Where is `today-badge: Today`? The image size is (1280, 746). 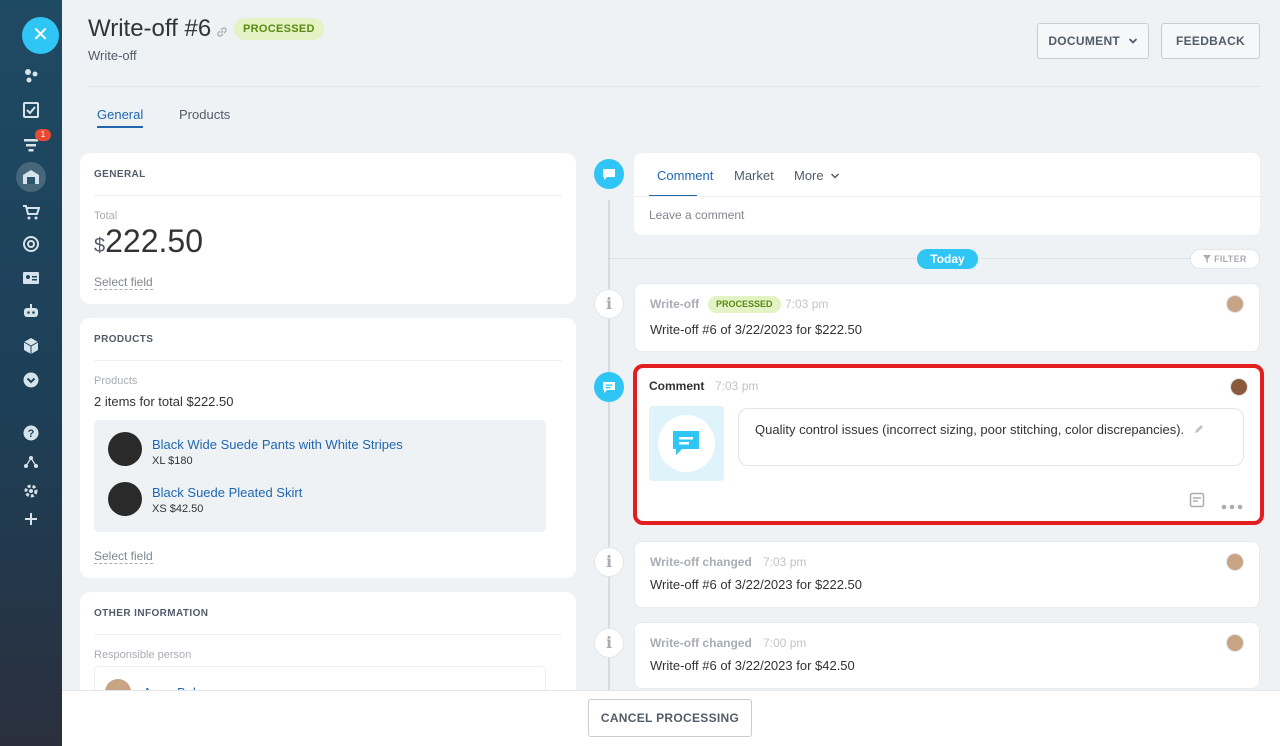 today-badge: Today is located at coordinates (947, 259).